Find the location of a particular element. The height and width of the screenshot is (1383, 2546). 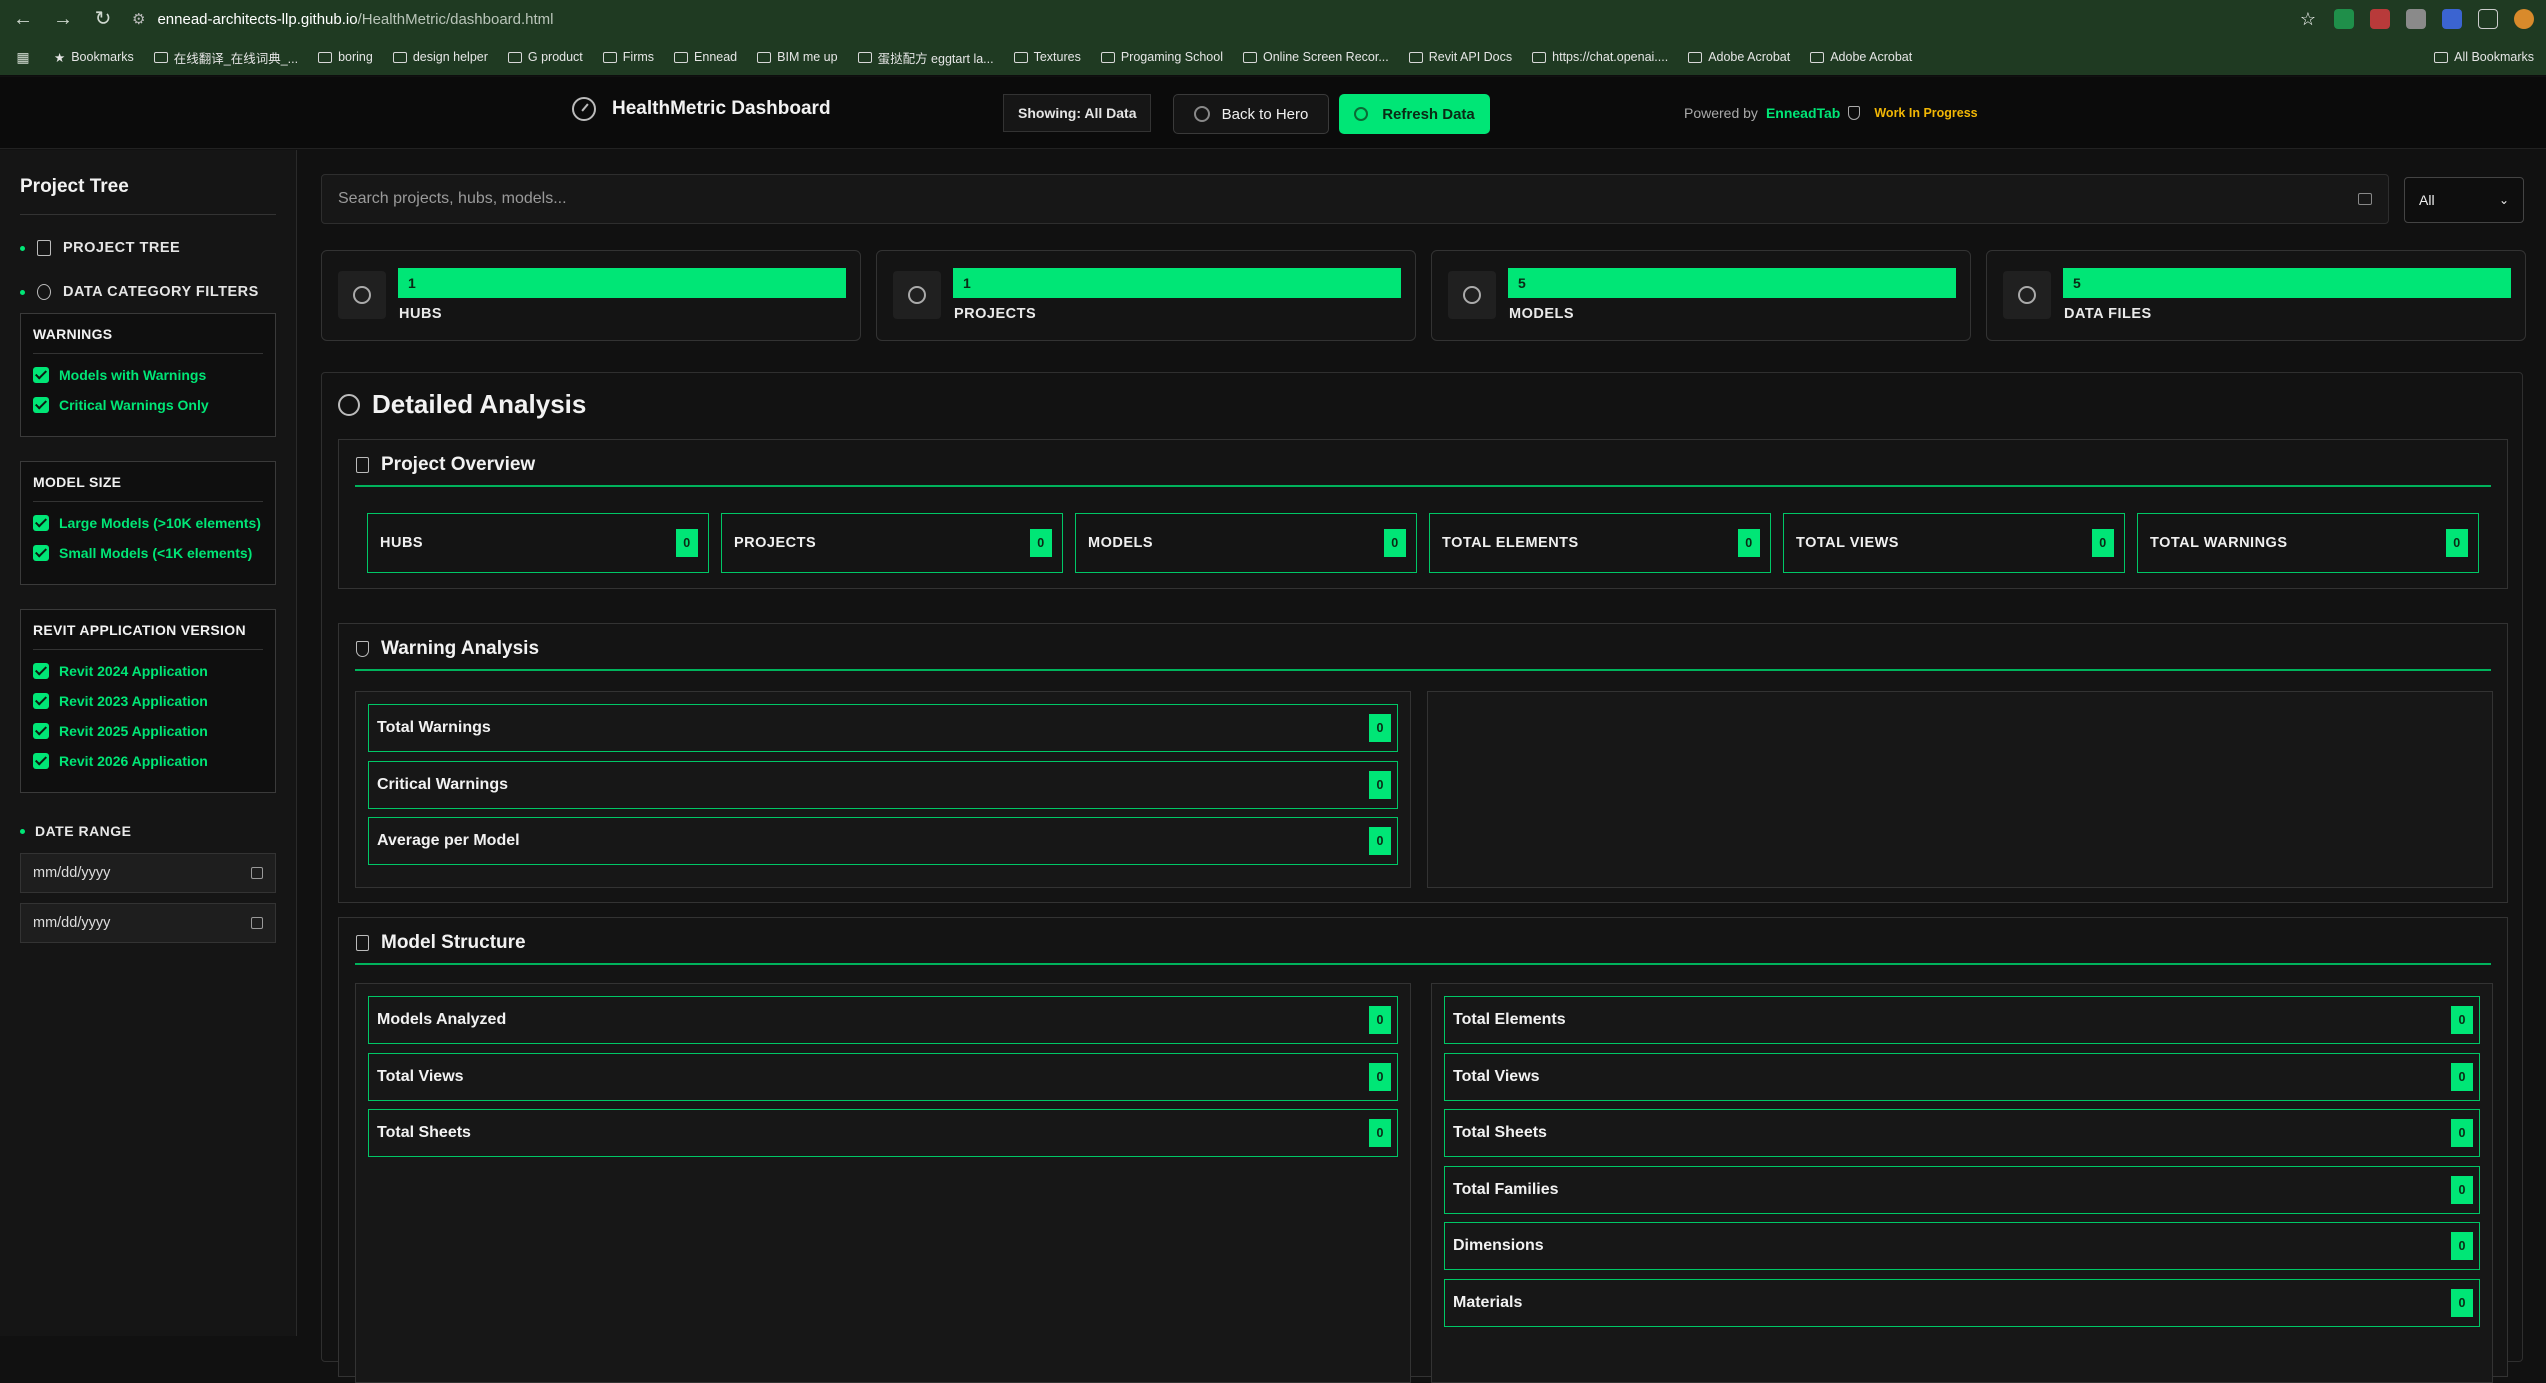

puzzle-icon is located at coordinates (2488, 19).